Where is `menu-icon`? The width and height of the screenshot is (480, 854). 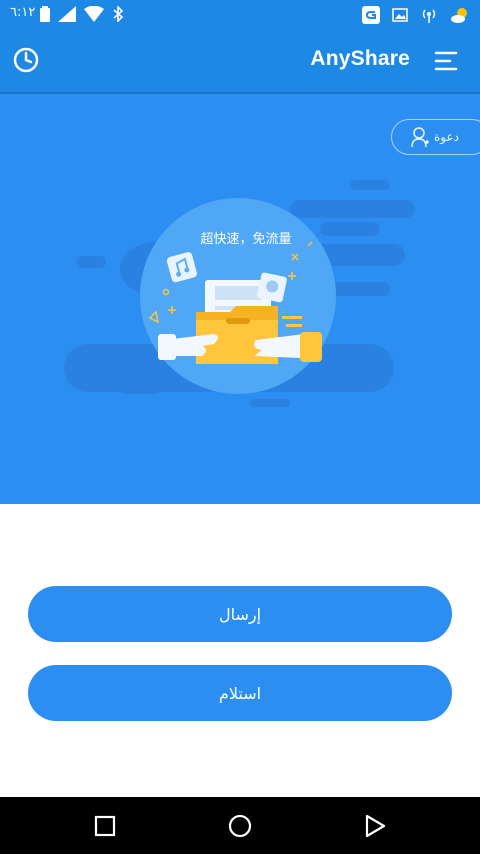
menu-icon is located at coordinates (446, 61).